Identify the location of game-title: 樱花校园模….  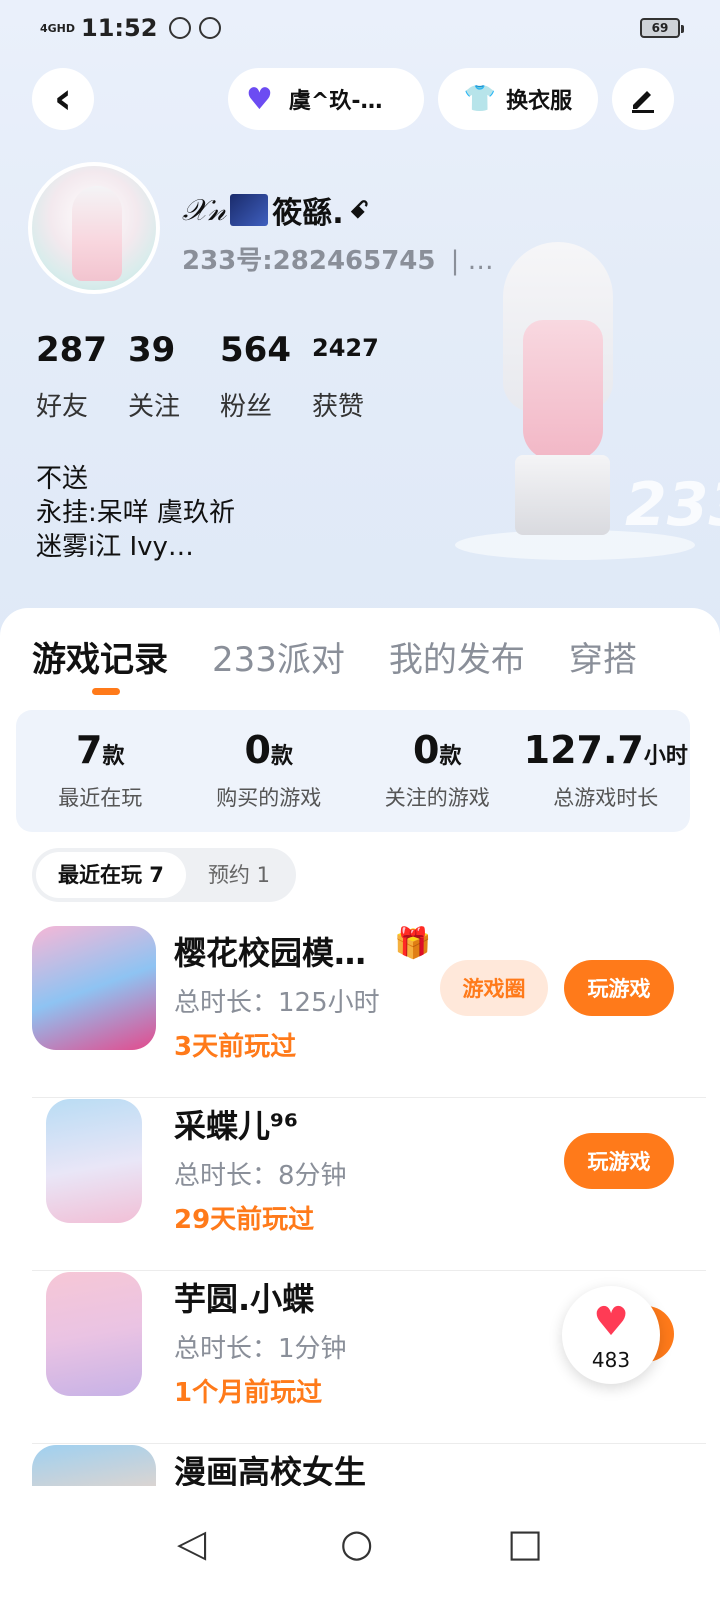
(270, 953).